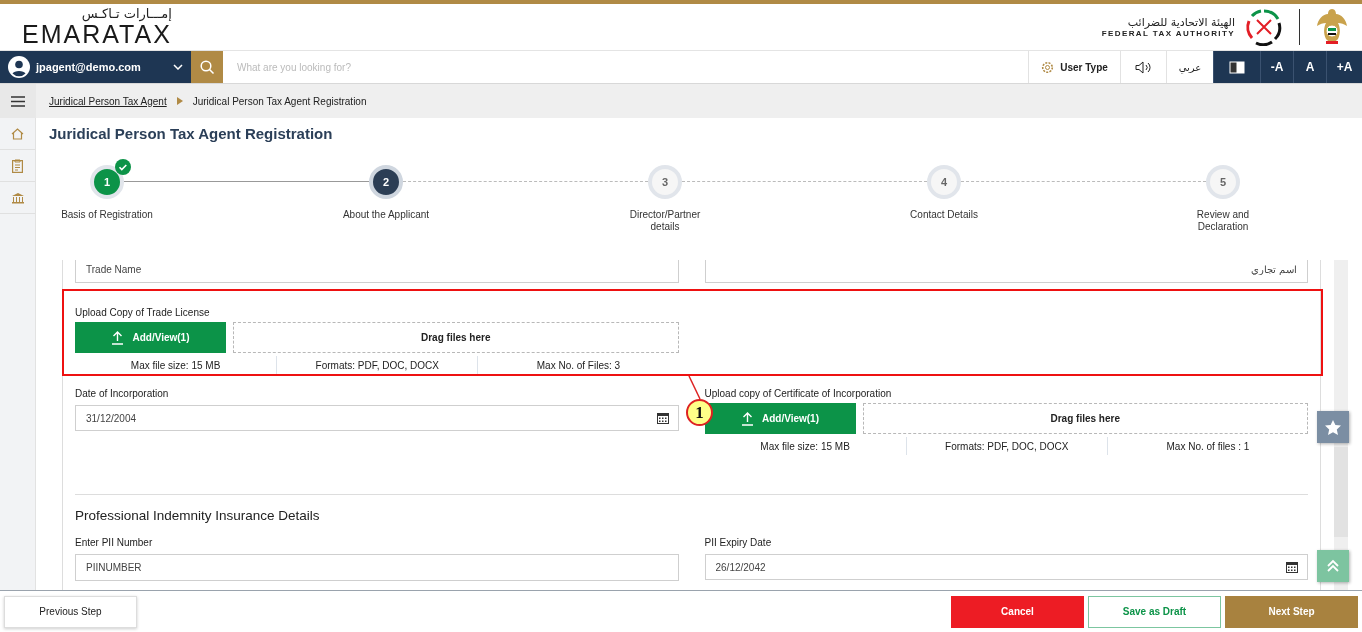 This screenshot has width=1362, height=632. Describe the element at coordinates (1143, 67) in the screenshot. I see `speaker-icon` at that location.